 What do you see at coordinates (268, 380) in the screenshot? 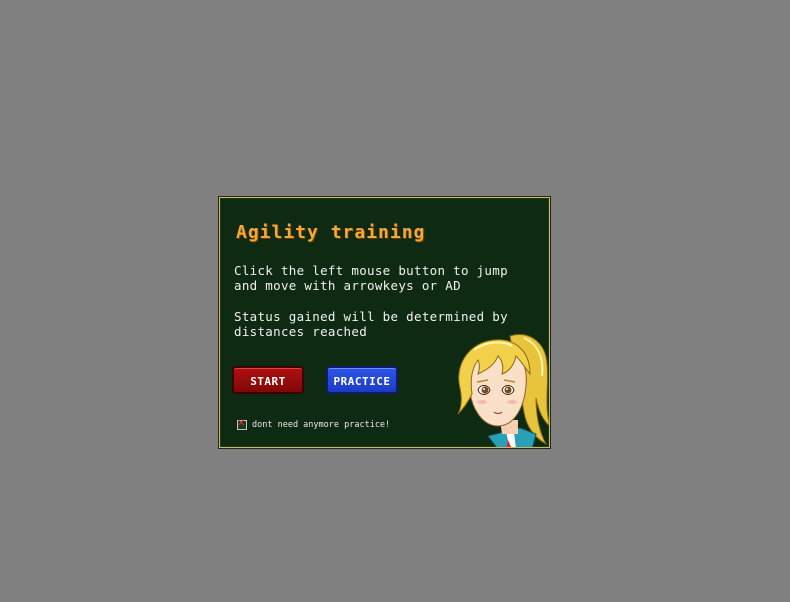
I see `start-button: START` at bounding box center [268, 380].